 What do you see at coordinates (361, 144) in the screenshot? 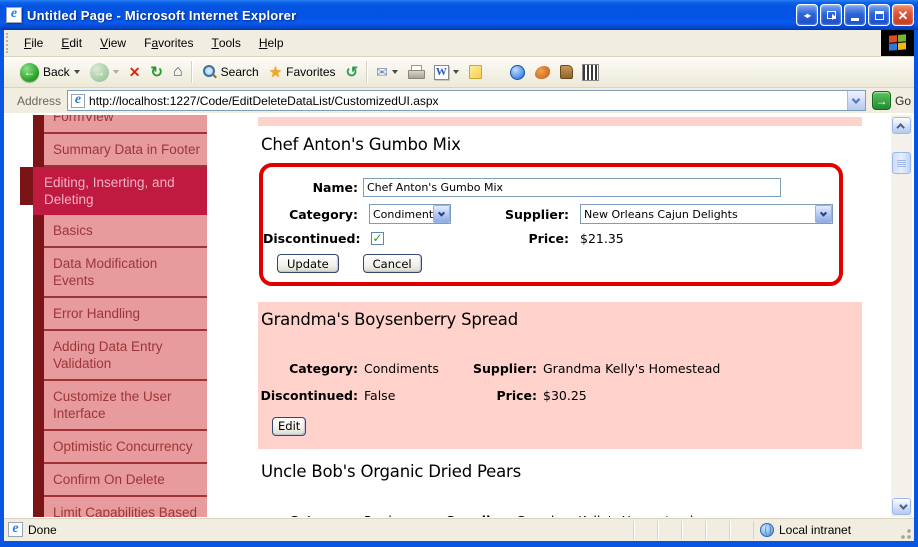
I see `product-heading-editing: Chef Anton's Gumbo Mix` at bounding box center [361, 144].